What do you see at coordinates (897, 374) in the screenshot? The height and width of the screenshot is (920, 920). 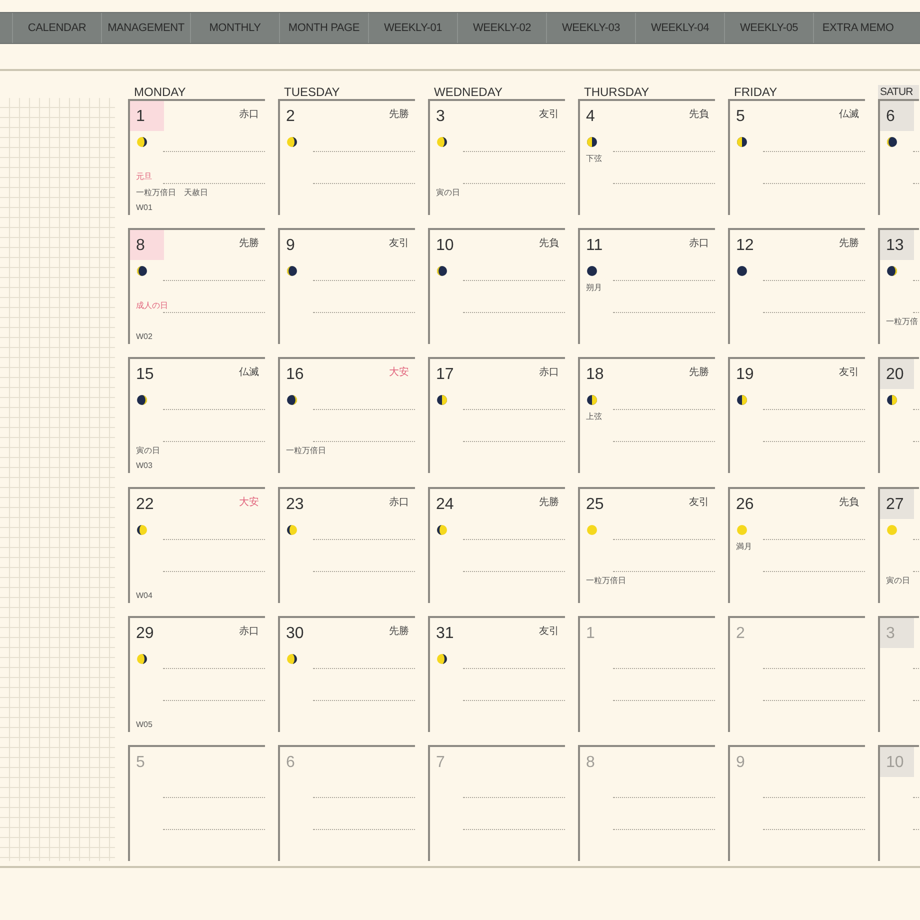 I see `day-number: 20` at bounding box center [897, 374].